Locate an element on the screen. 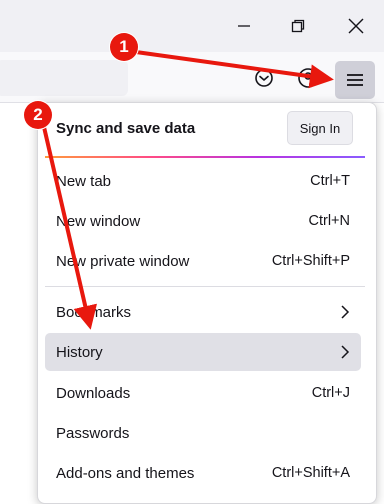  window-titlebar is located at coordinates (192, 26).